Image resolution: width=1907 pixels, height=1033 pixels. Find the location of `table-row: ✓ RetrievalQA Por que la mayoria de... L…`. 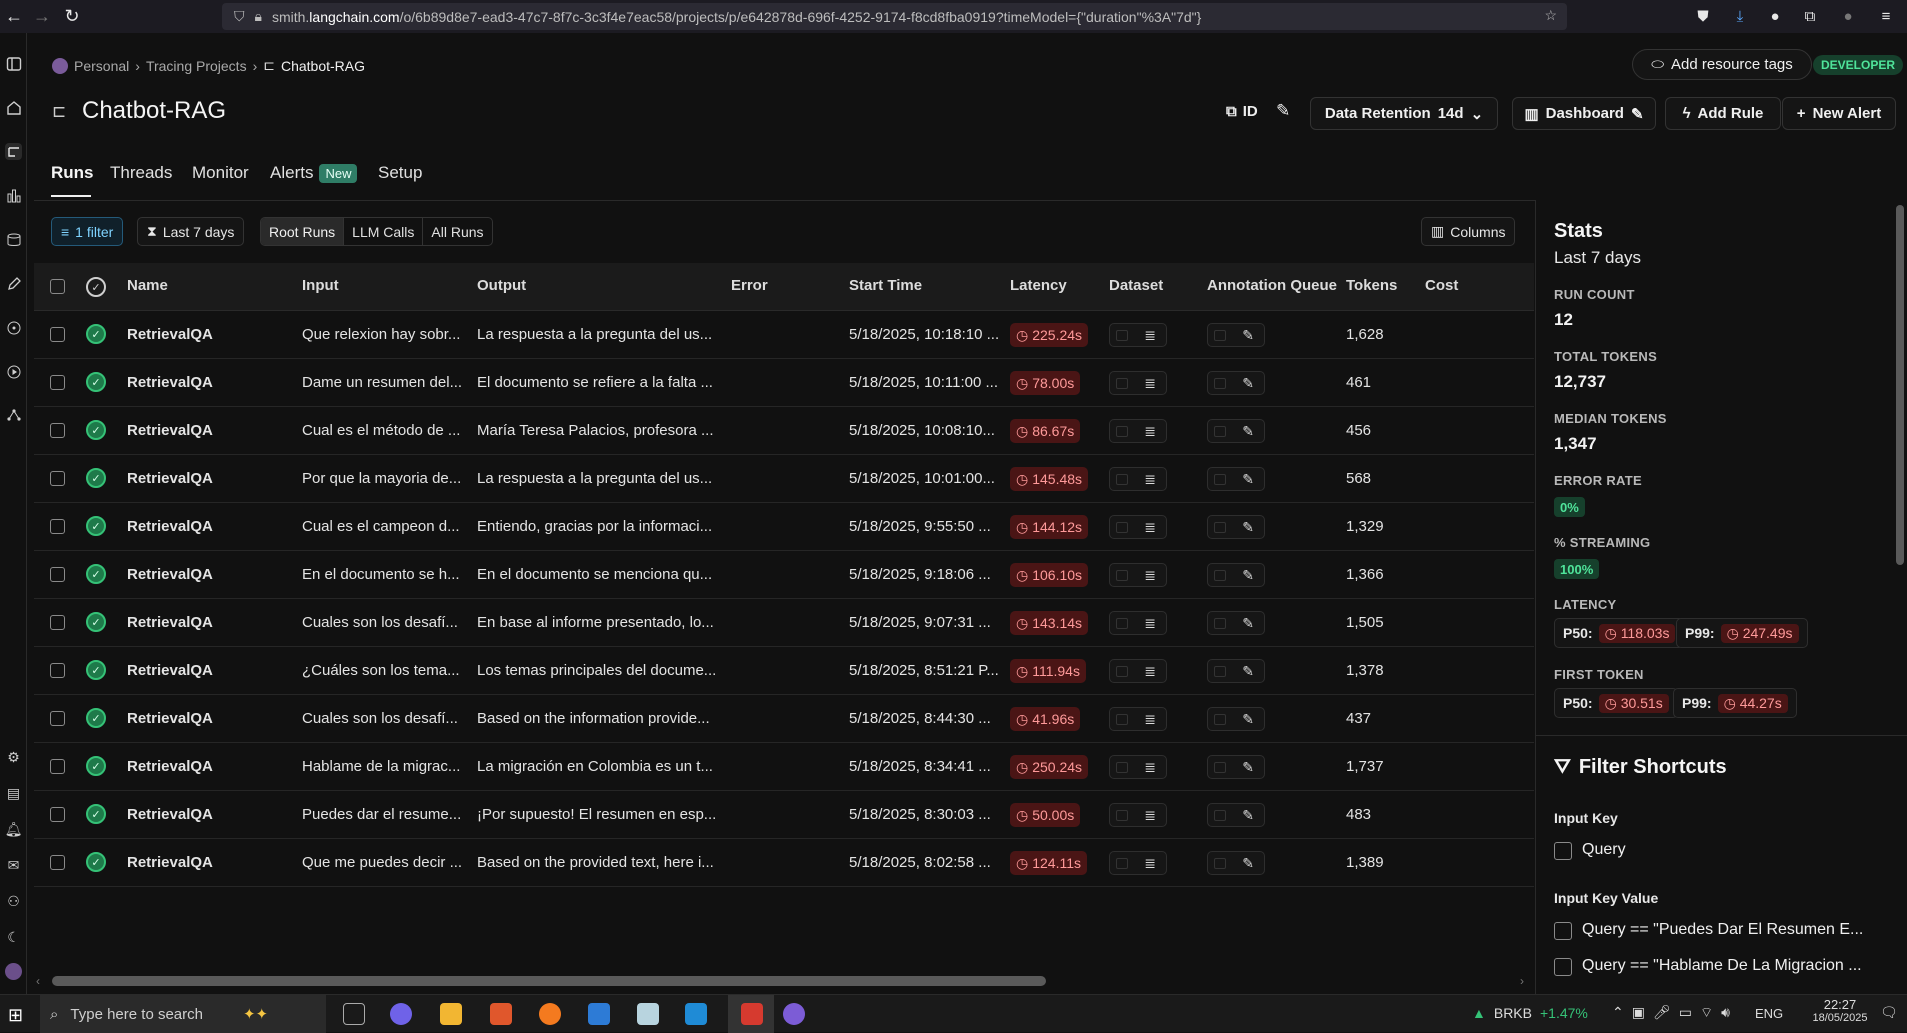

table-row: ✓ RetrievalQA Por que la mayoria de... L… is located at coordinates (784, 479).